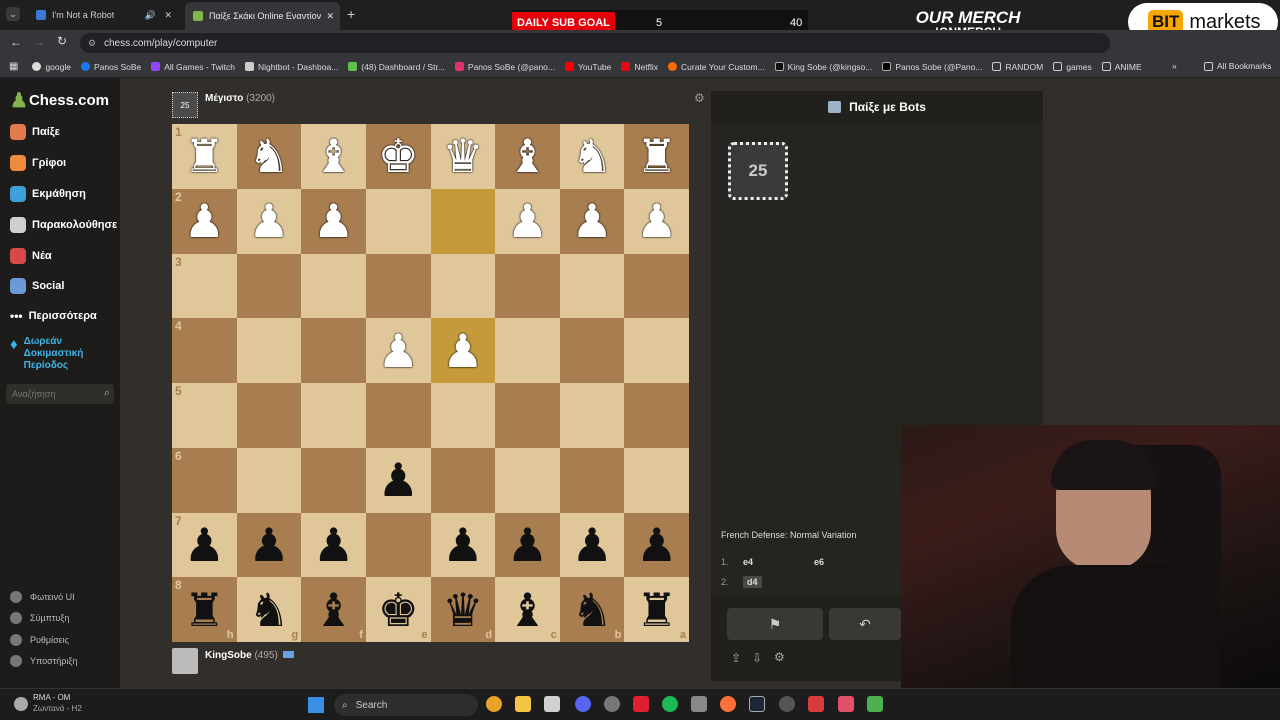 This screenshot has width=1280, height=720. What do you see at coordinates (656, 609) in the screenshot?
I see `board-square: a ♜` at bounding box center [656, 609].